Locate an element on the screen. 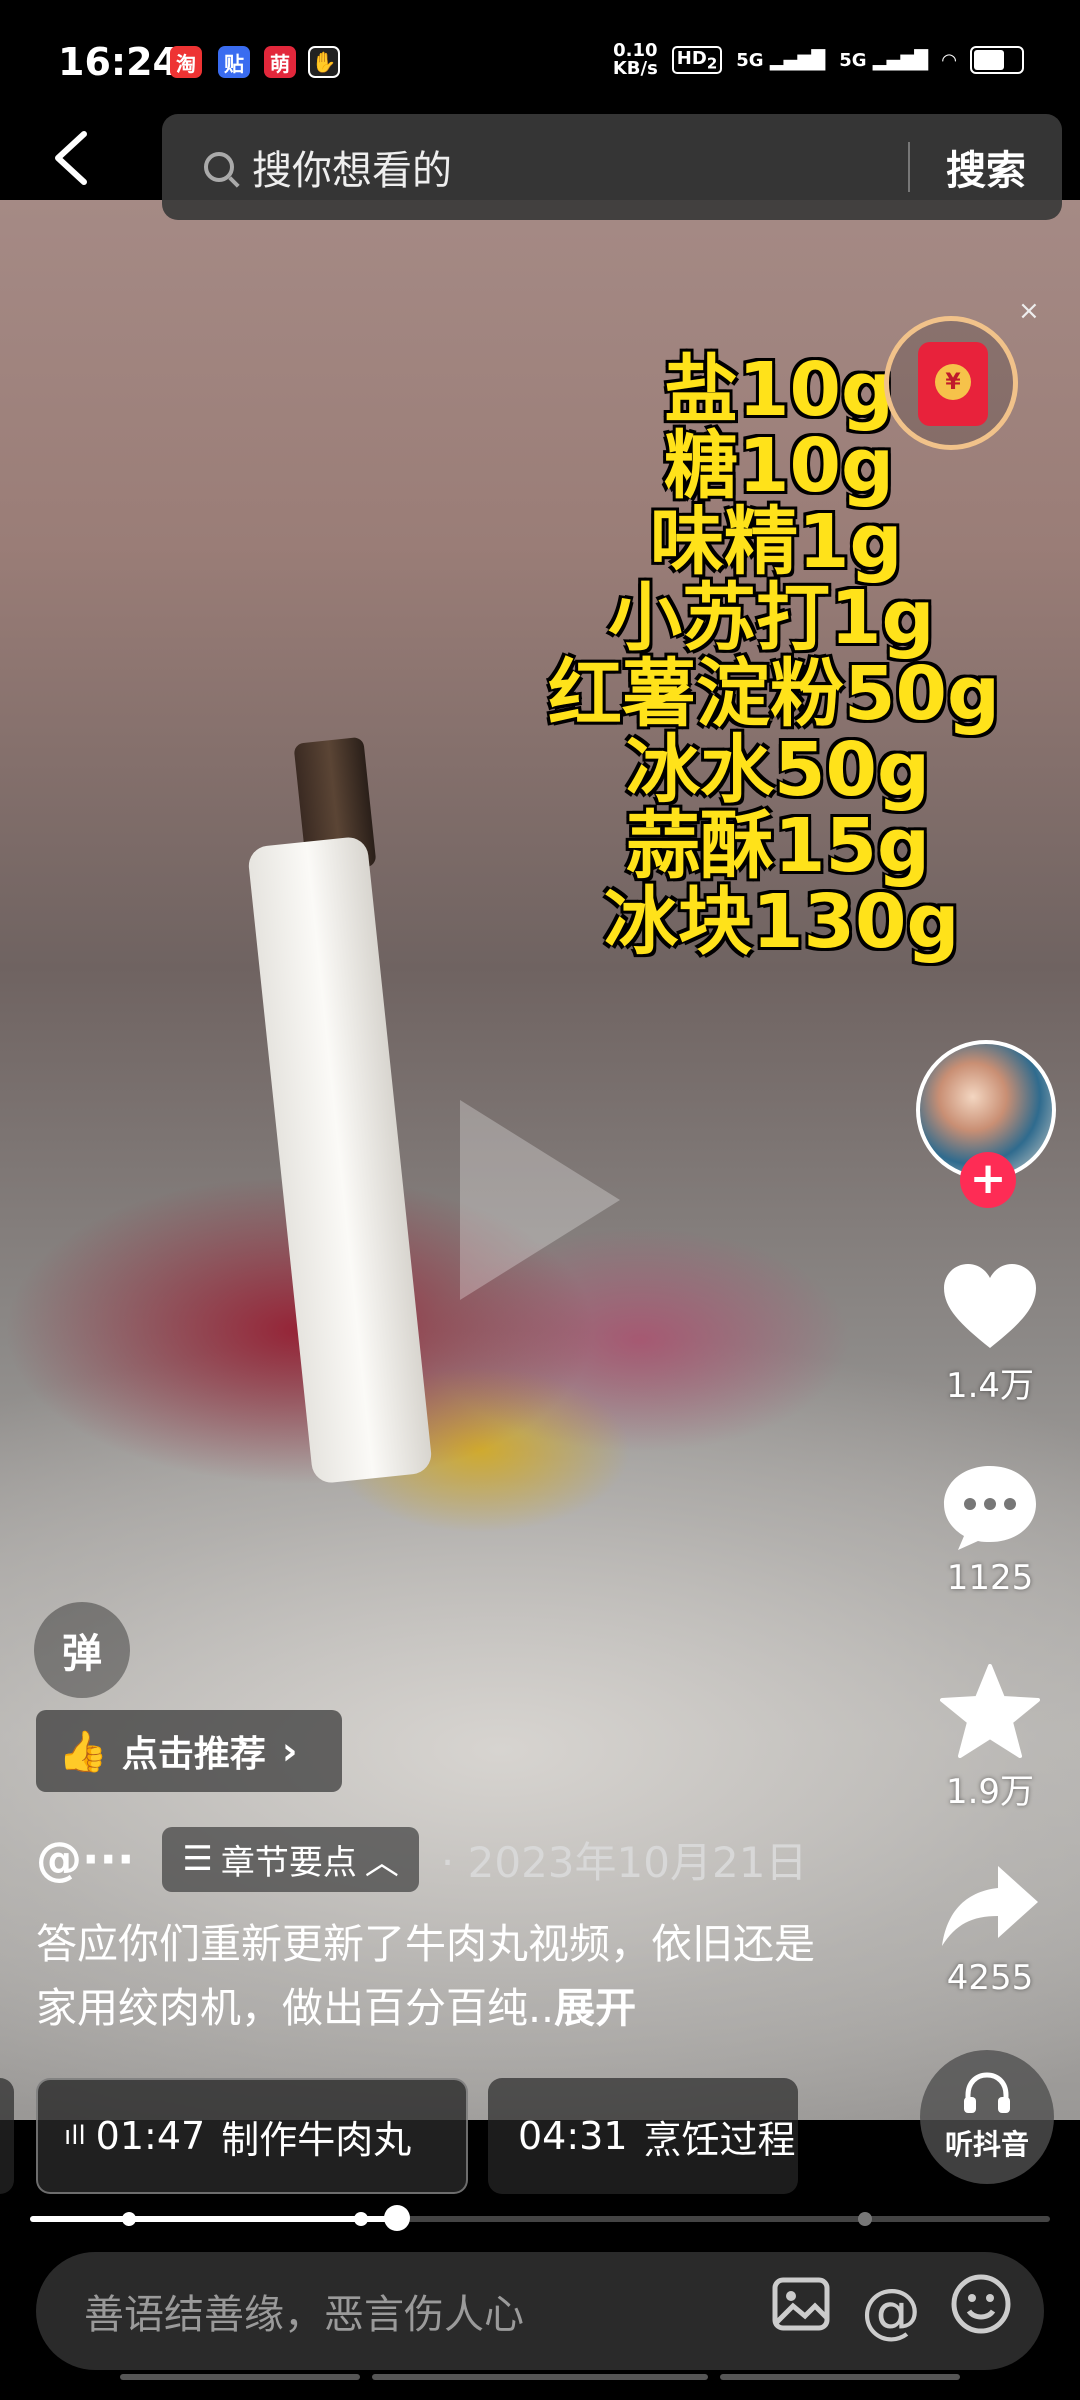  status-indicators: 0.10 KB/s HD2 5G ▂▄▆█ 5G ▂▄▆█ ◠ is located at coordinates (818, 60).